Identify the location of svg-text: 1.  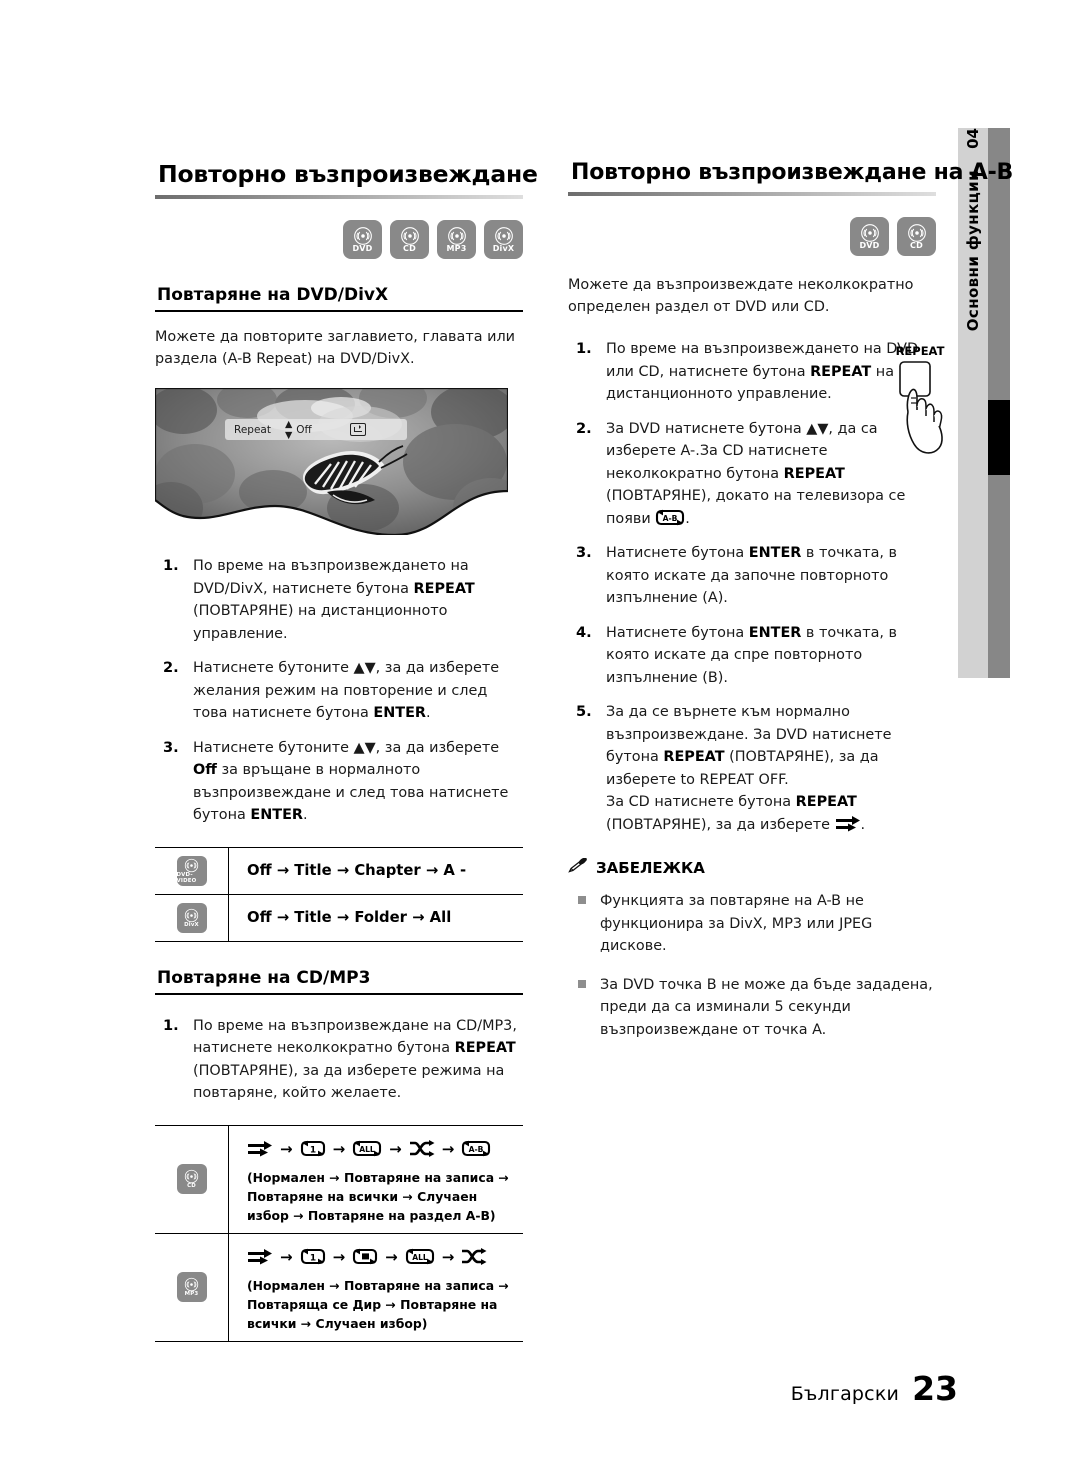
(312, 1150).